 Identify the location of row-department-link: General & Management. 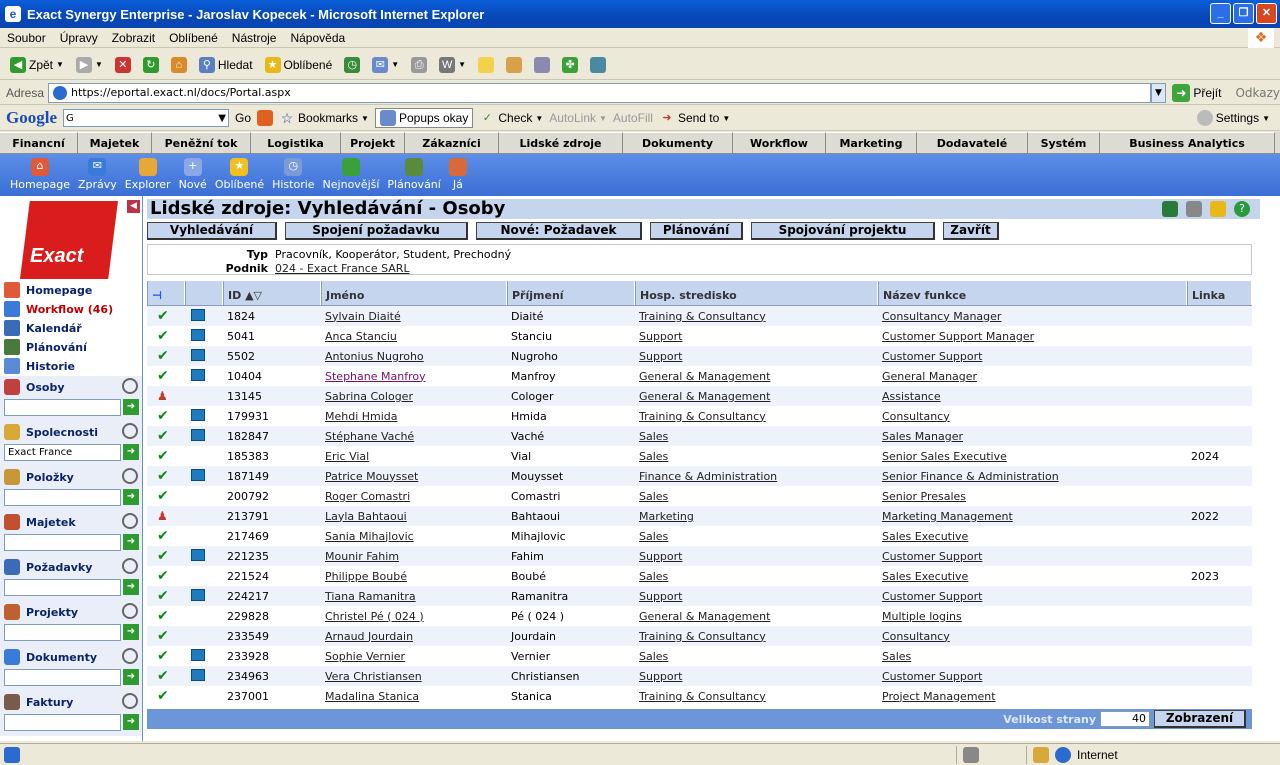
(704, 396).